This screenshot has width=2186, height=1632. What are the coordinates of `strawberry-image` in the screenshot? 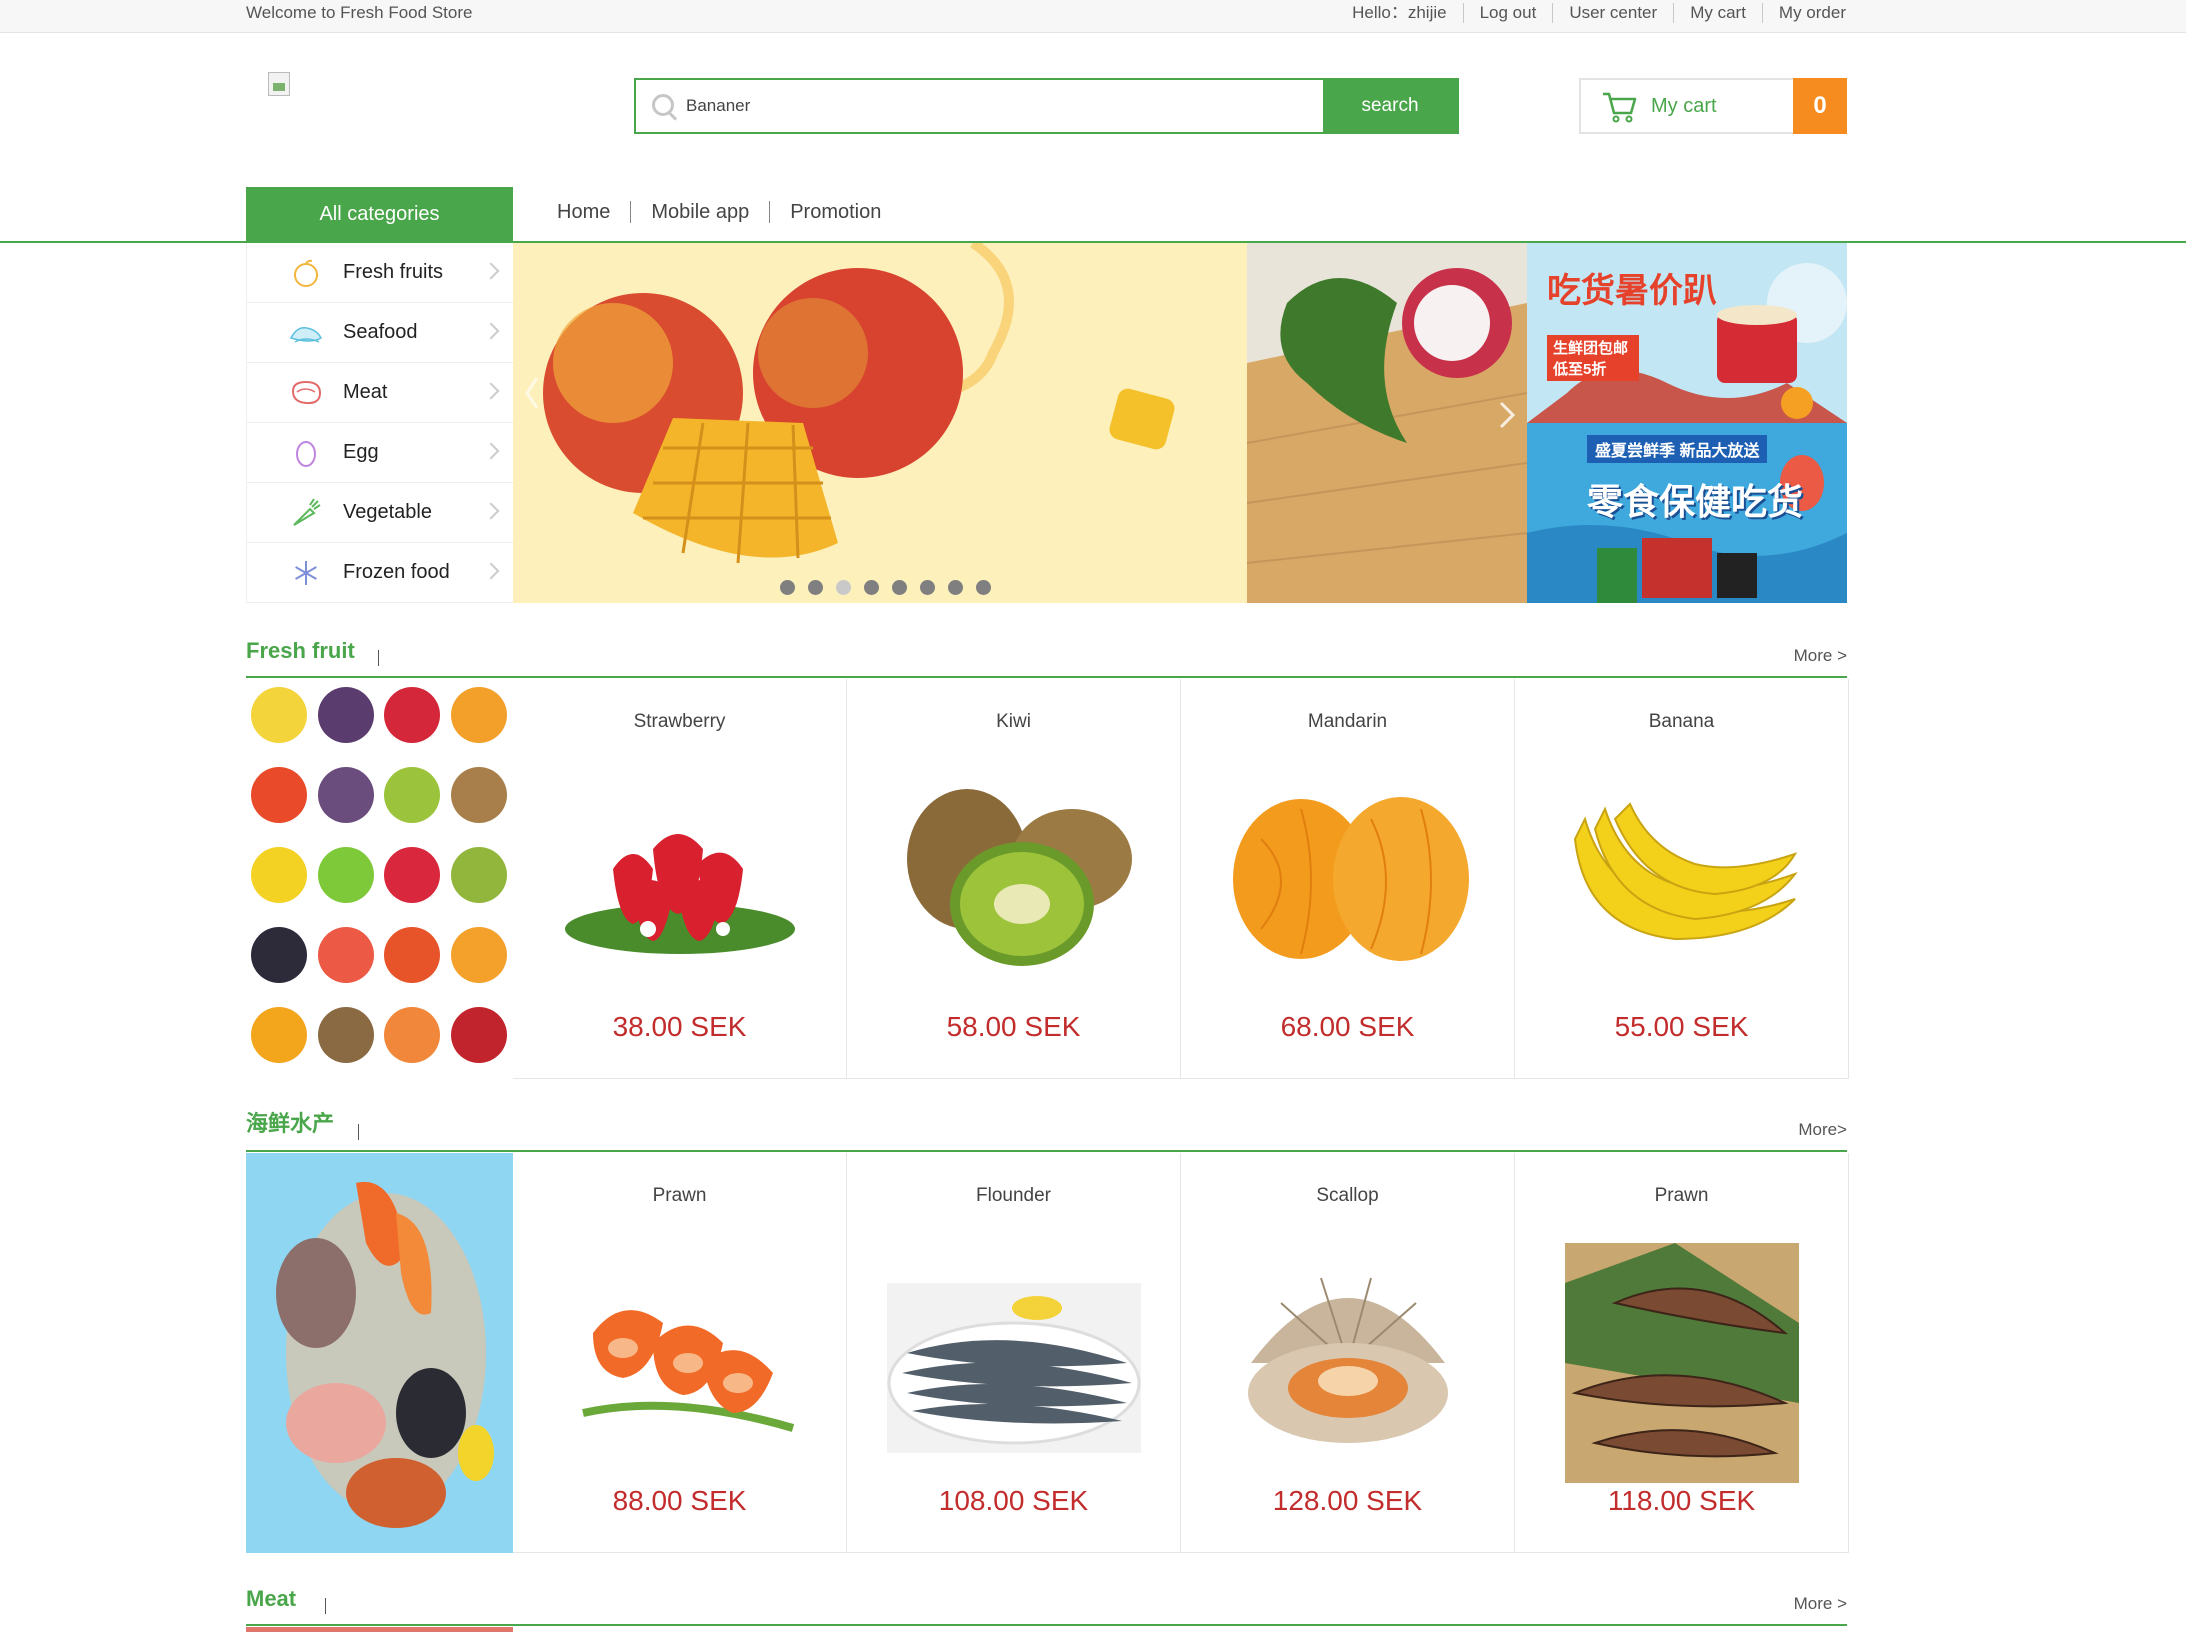 It's located at (680, 879).